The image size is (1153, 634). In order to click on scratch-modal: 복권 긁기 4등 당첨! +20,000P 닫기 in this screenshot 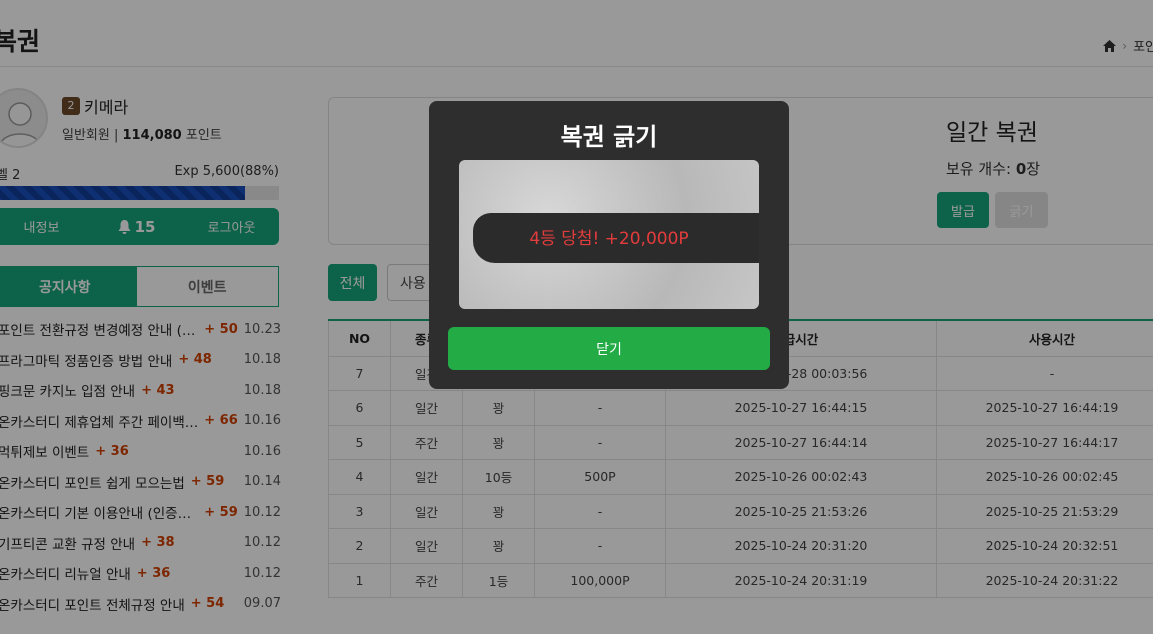, I will do `click(609, 245)`.